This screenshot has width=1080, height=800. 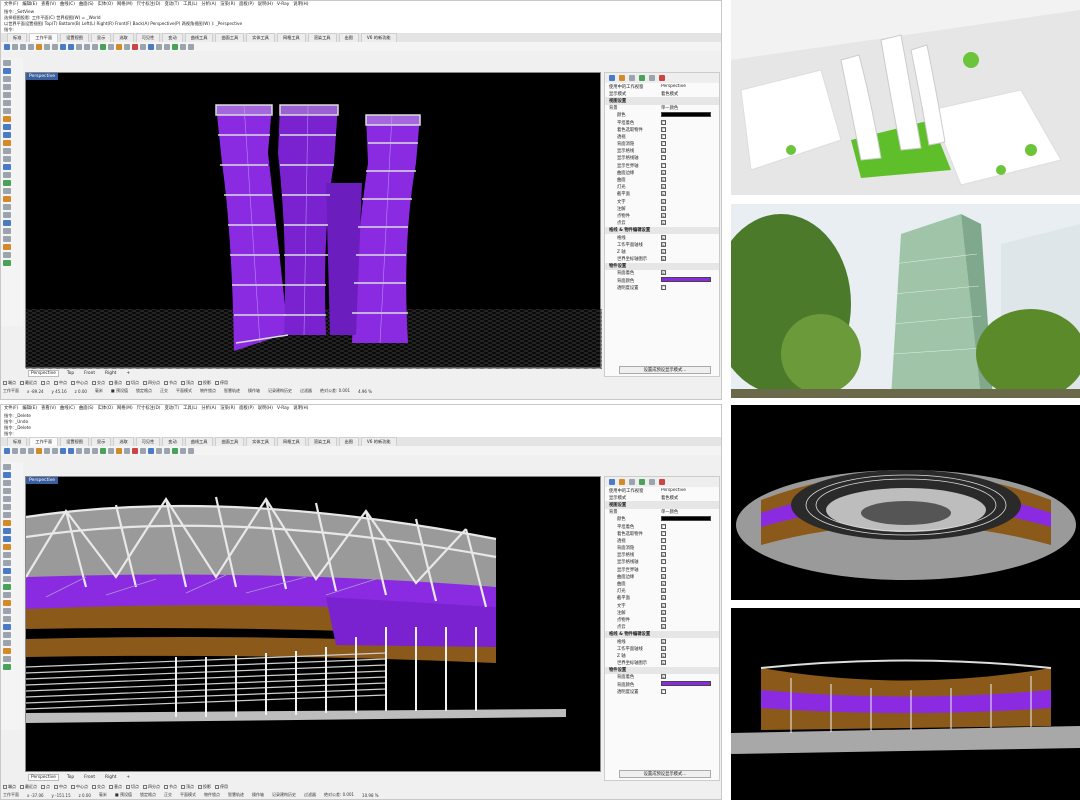 I want to click on menu-item: 编辑(E), so click(x=29, y=409).